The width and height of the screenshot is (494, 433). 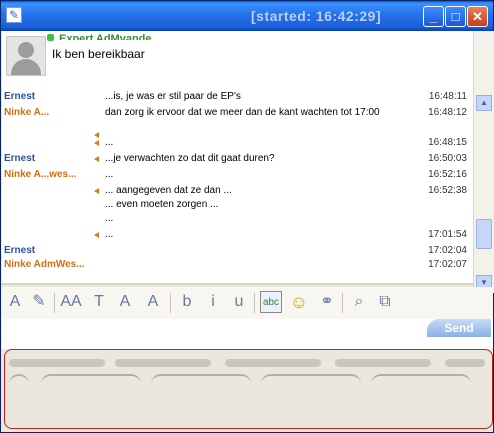 I want to click on message-timestamp: 17:02:04, so click(x=447, y=250).